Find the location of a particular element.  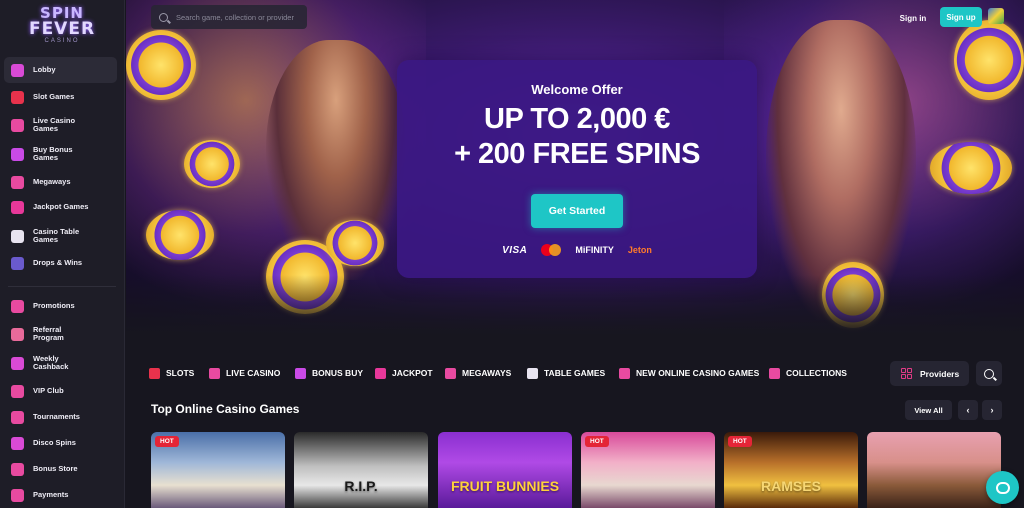

hero-fade is located at coordinates (575, 305).